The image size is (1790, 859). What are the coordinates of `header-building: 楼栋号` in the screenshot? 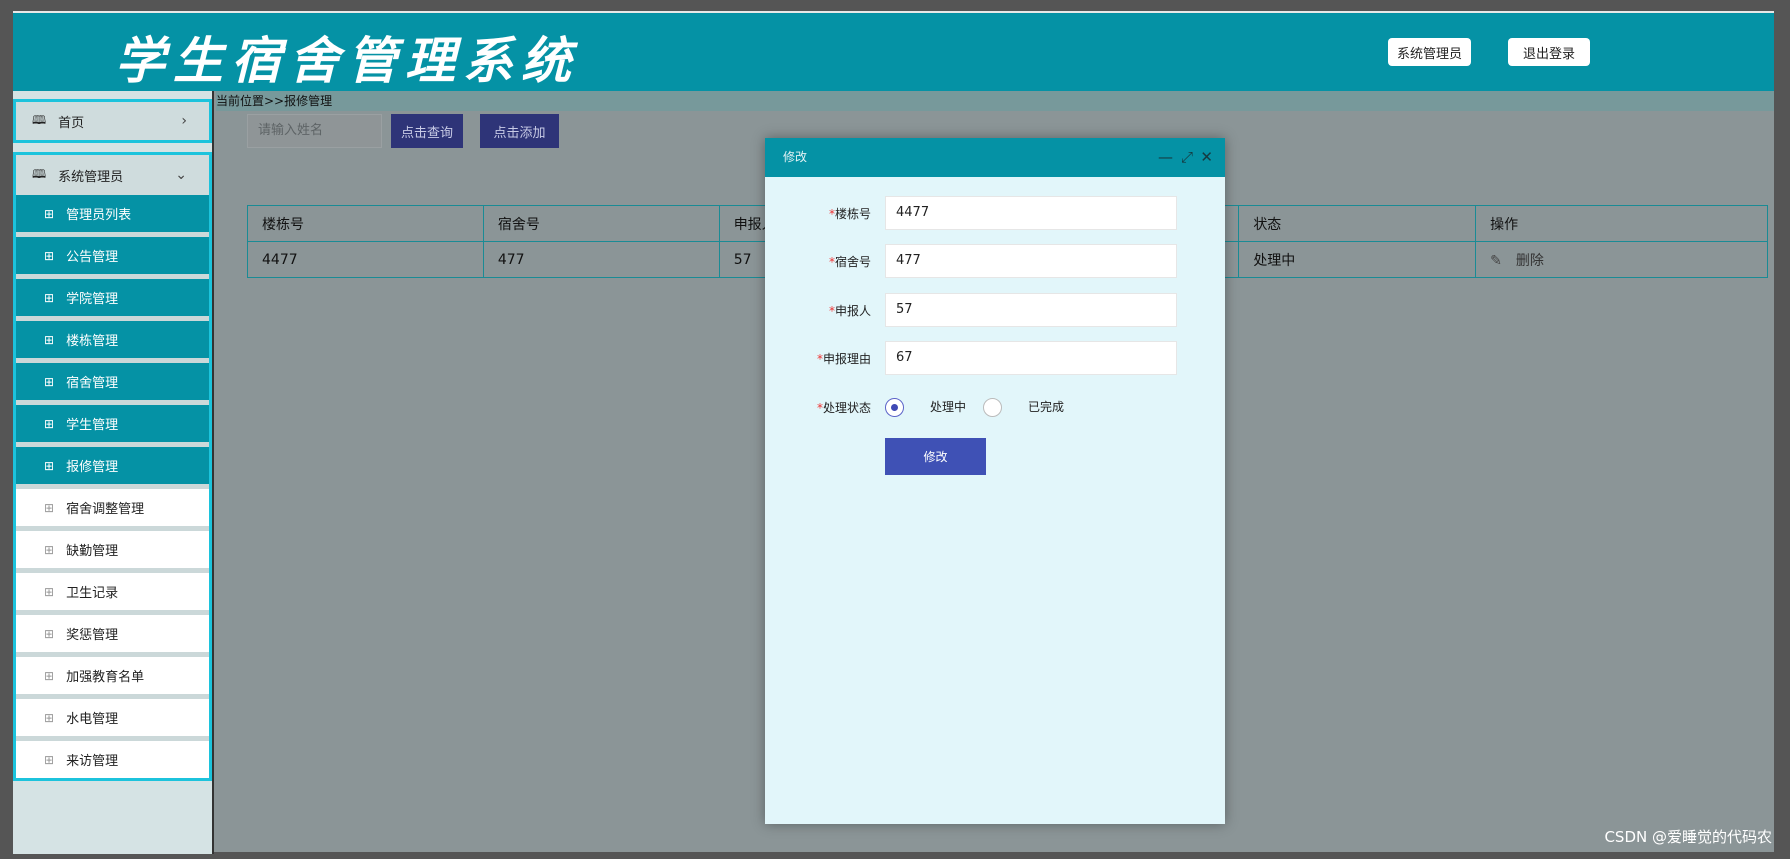 It's located at (365, 223).